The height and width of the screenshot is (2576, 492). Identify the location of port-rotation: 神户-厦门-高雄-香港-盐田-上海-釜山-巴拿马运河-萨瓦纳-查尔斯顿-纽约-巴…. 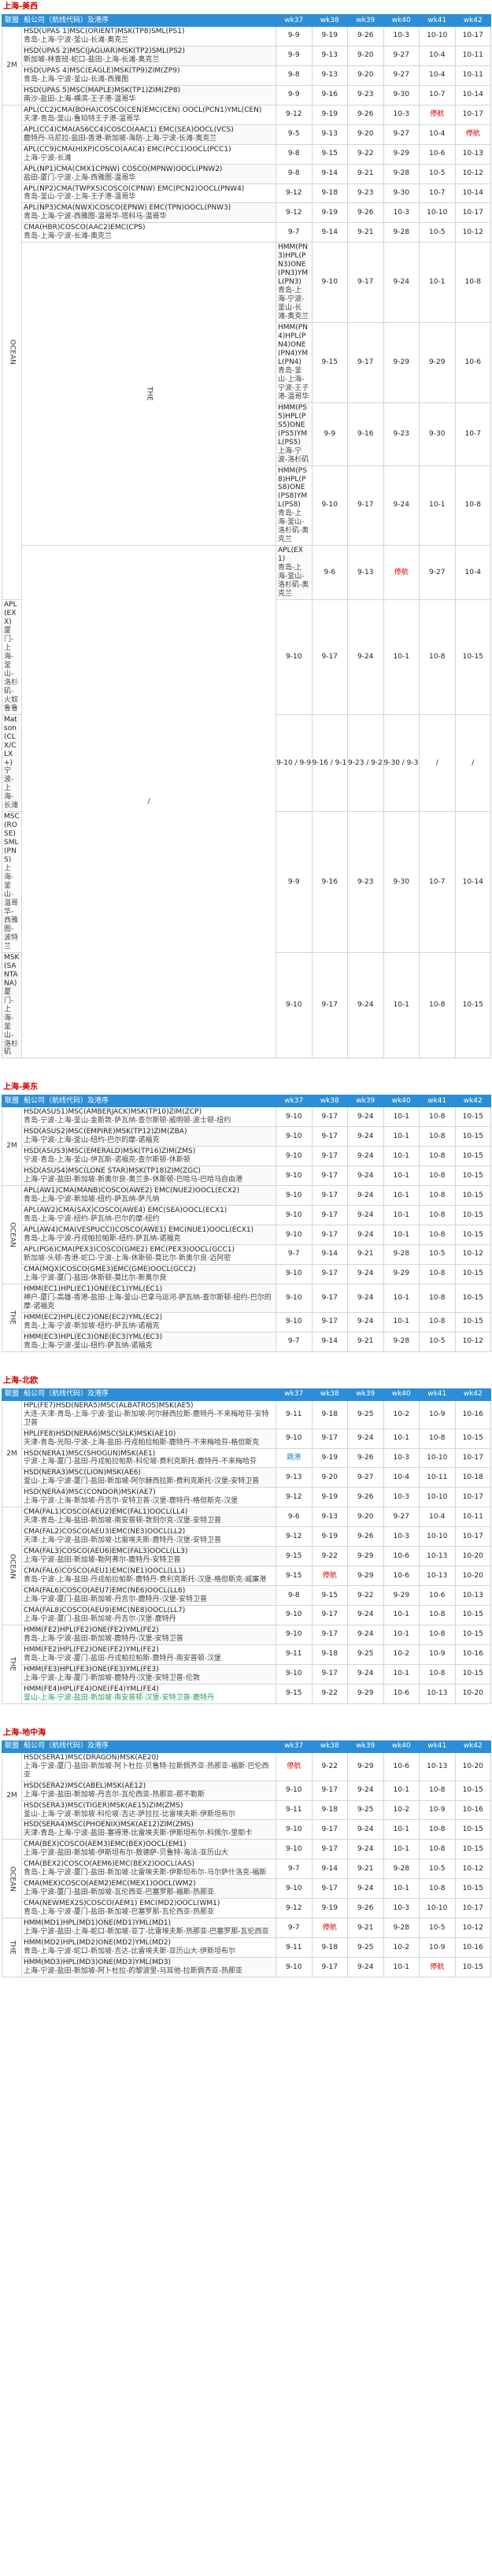
(148, 1301).